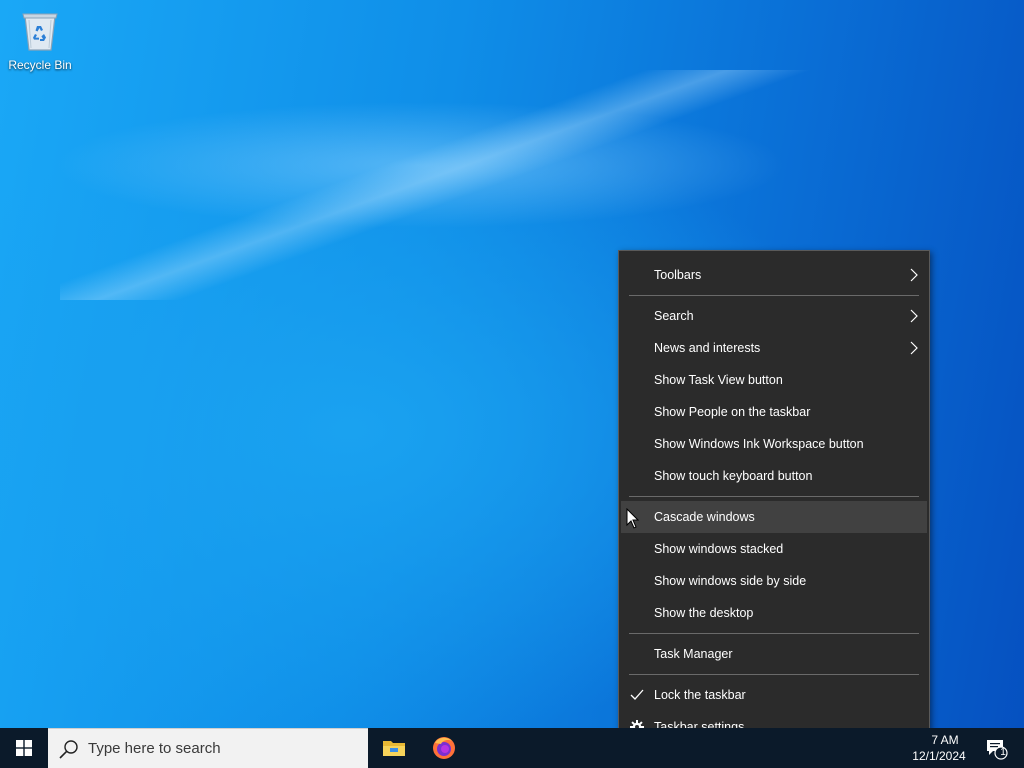  Describe the element at coordinates (774, 695) in the screenshot. I see `menu-item-lock-the-taskbar: Lock the taskbar` at that location.